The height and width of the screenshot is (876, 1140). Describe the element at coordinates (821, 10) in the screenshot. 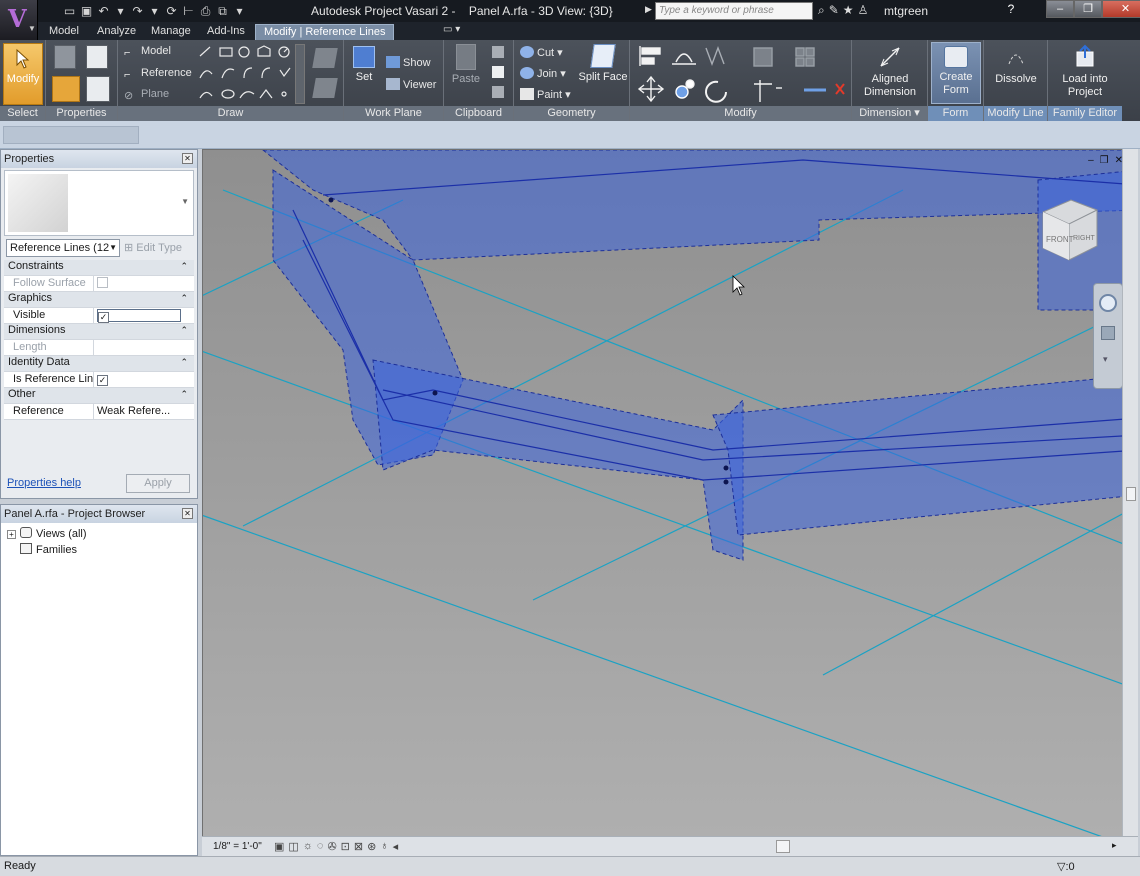

I see `binoculars-icon: ⌕` at that location.